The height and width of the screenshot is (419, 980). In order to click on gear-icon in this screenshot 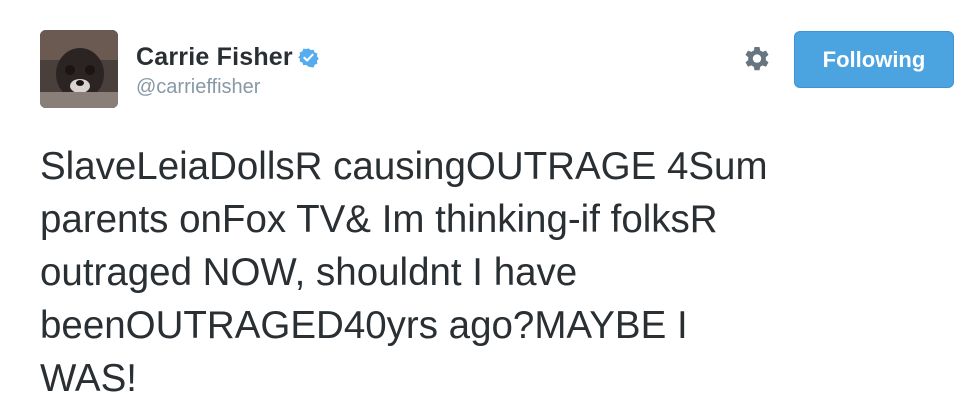, I will do `click(757, 60)`.